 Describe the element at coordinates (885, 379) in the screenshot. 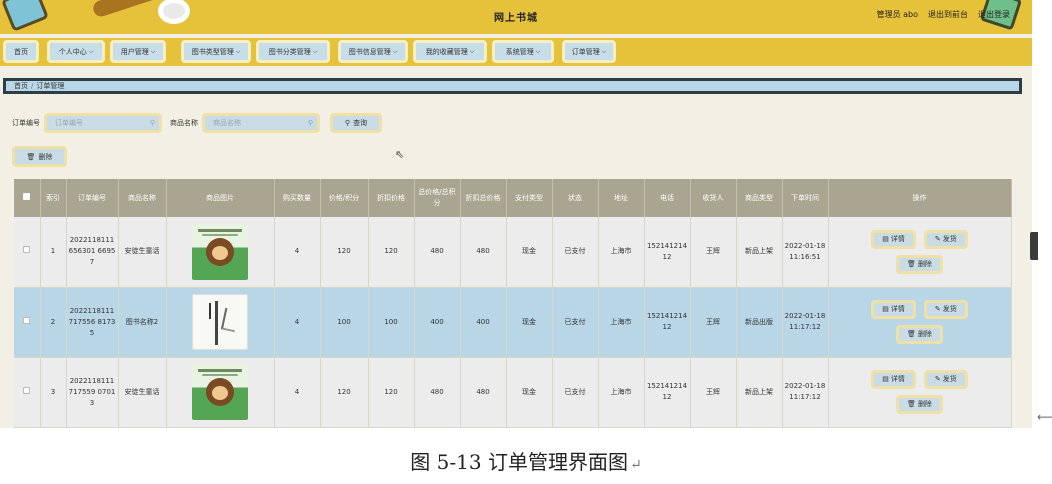

I see `document-icon: ▤` at that location.